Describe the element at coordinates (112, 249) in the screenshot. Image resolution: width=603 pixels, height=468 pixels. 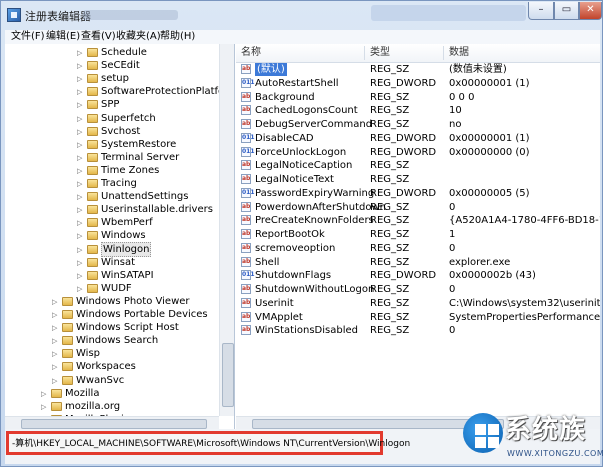
I see `tree-item: ▷ Winlogon` at that location.